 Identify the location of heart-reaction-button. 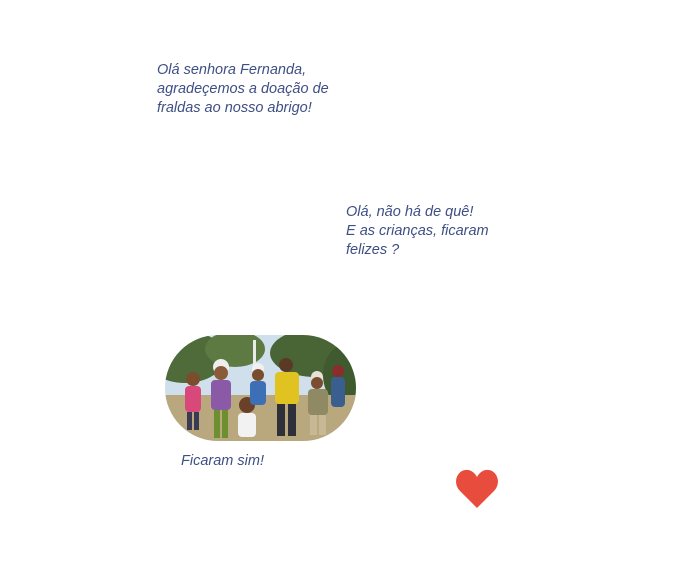
(477, 489).